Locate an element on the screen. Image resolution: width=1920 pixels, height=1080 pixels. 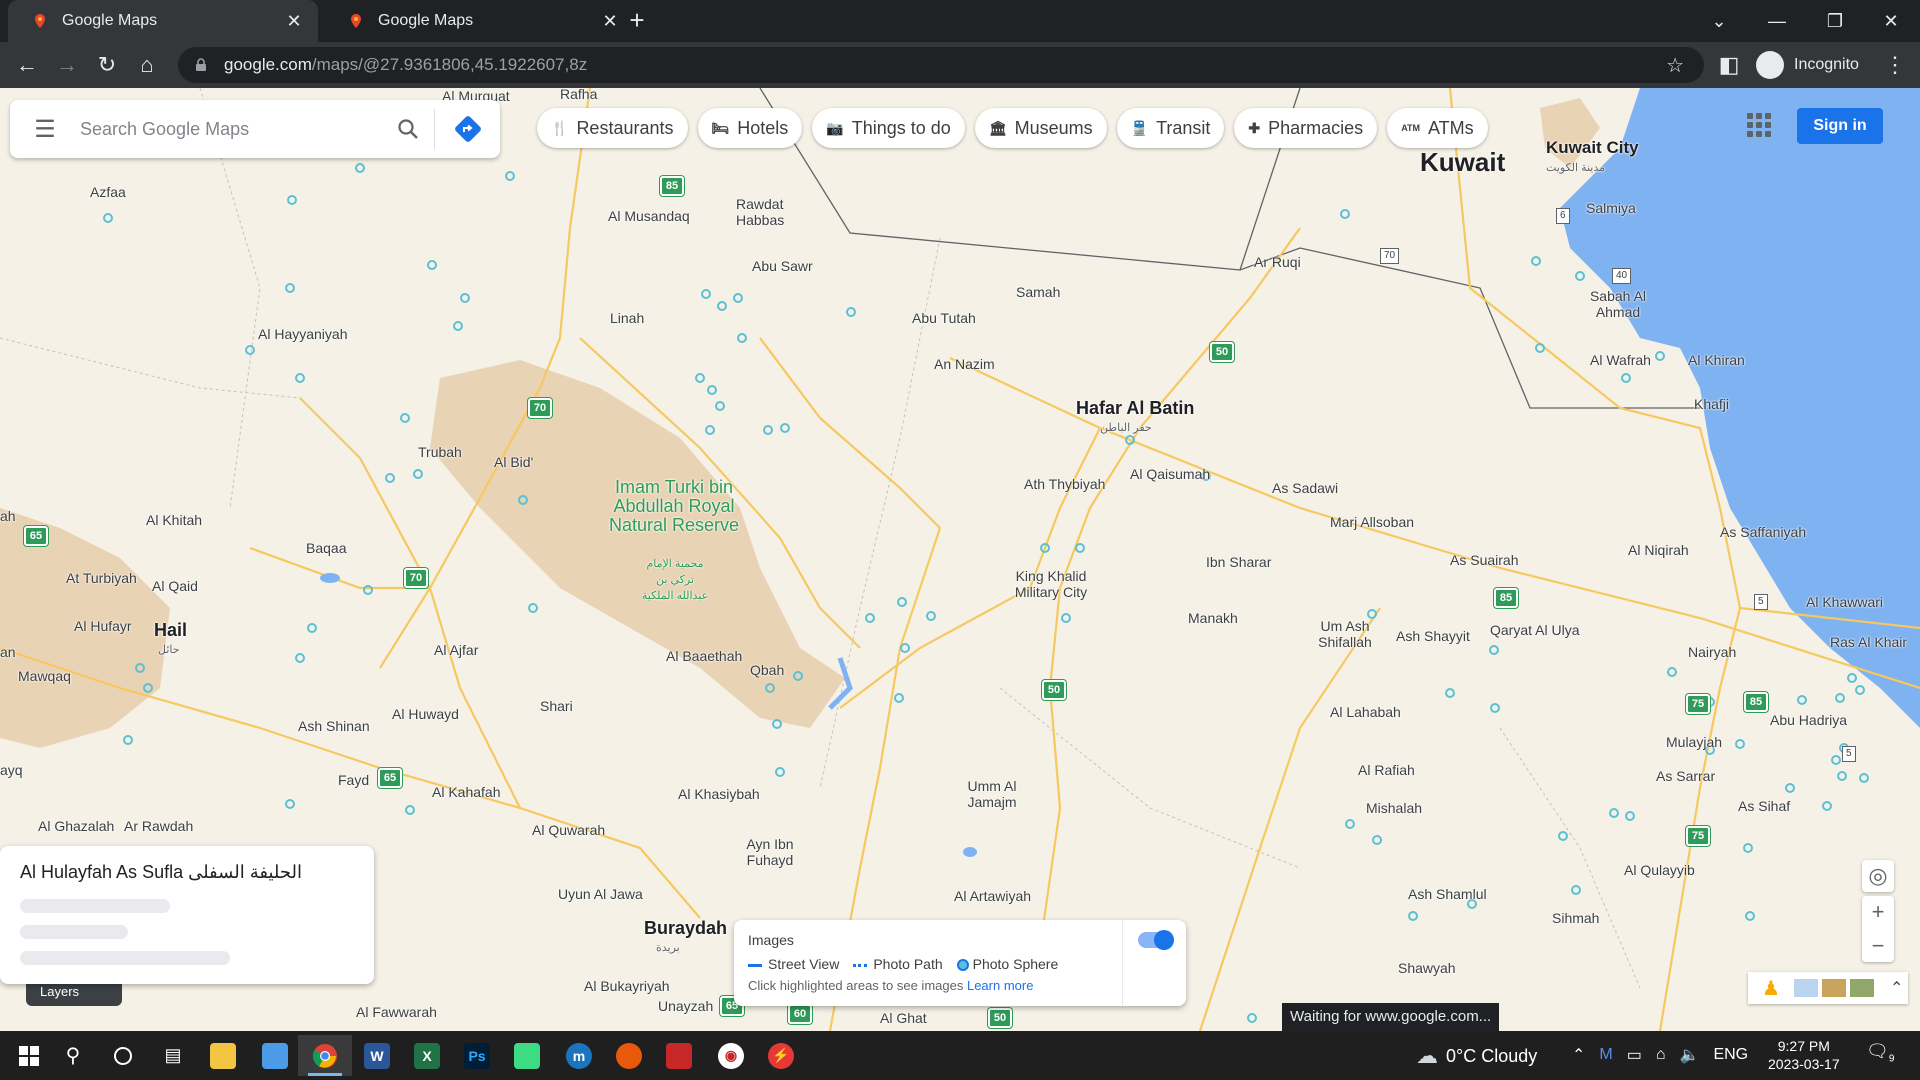
side-panel-icon: ◧ is located at coordinates (1729, 65).